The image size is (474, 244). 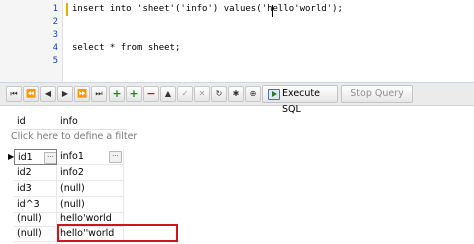 What do you see at coordinates (99, 94) in the screenshot?
I see `last-record-icon: ⏭` at bounding box center [99, 94].